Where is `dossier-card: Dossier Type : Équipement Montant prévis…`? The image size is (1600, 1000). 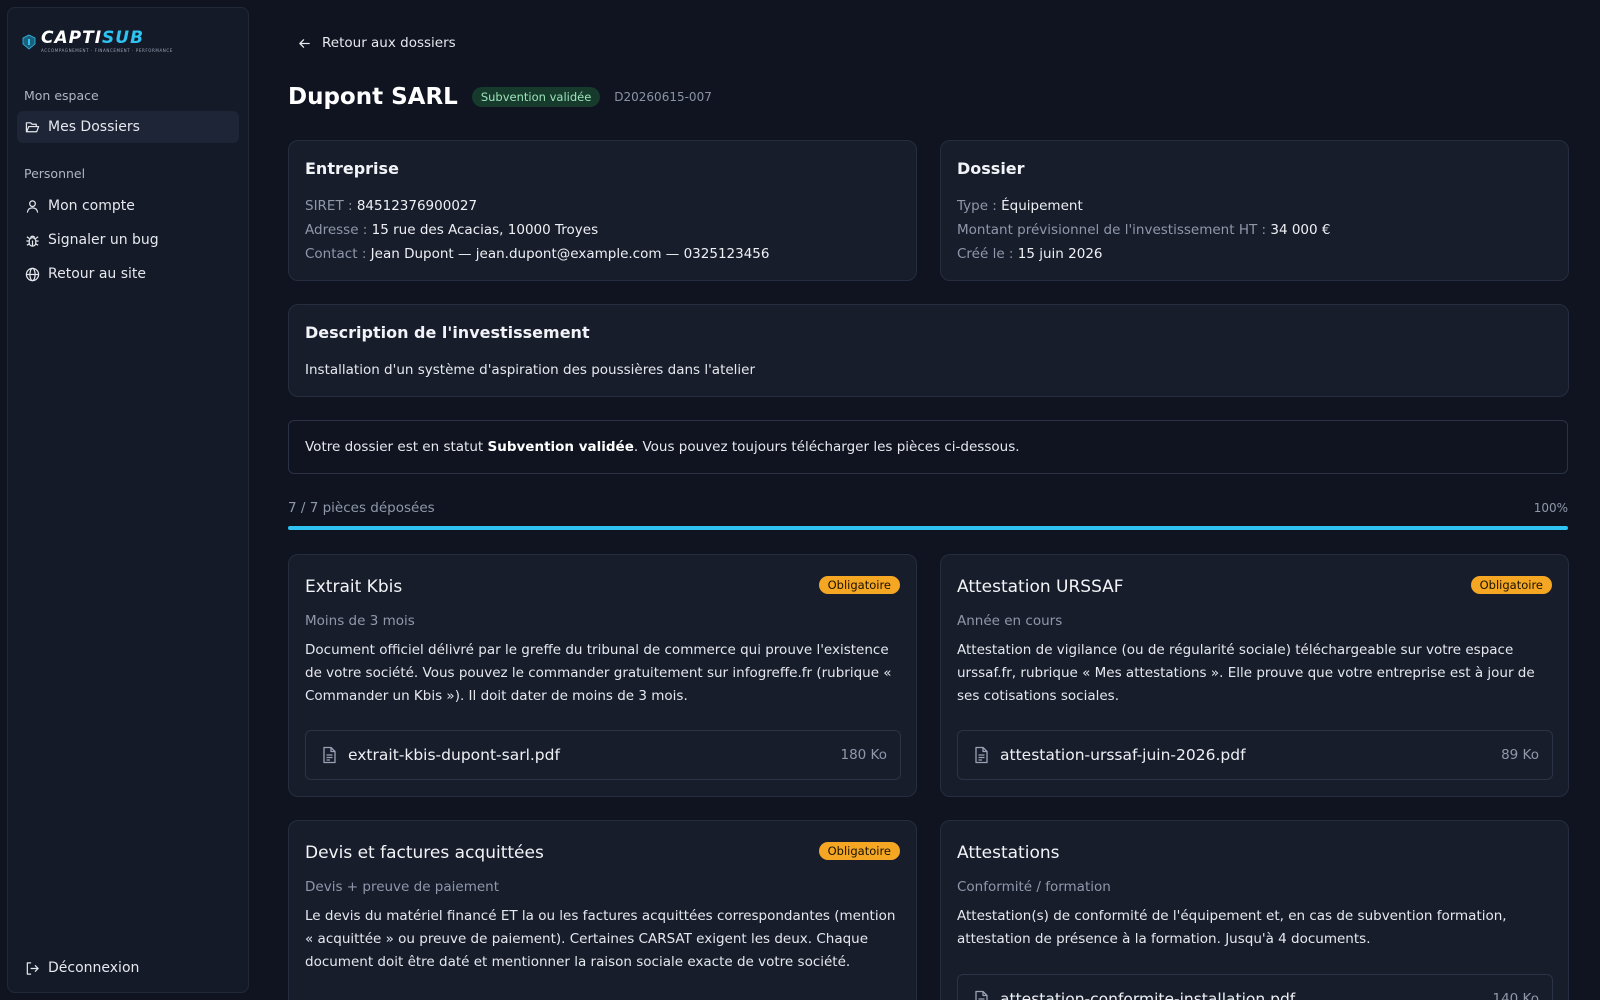 dossier-card: Dossier Type : Équipement Montant prévis… is located at coordinates (1254, 210).